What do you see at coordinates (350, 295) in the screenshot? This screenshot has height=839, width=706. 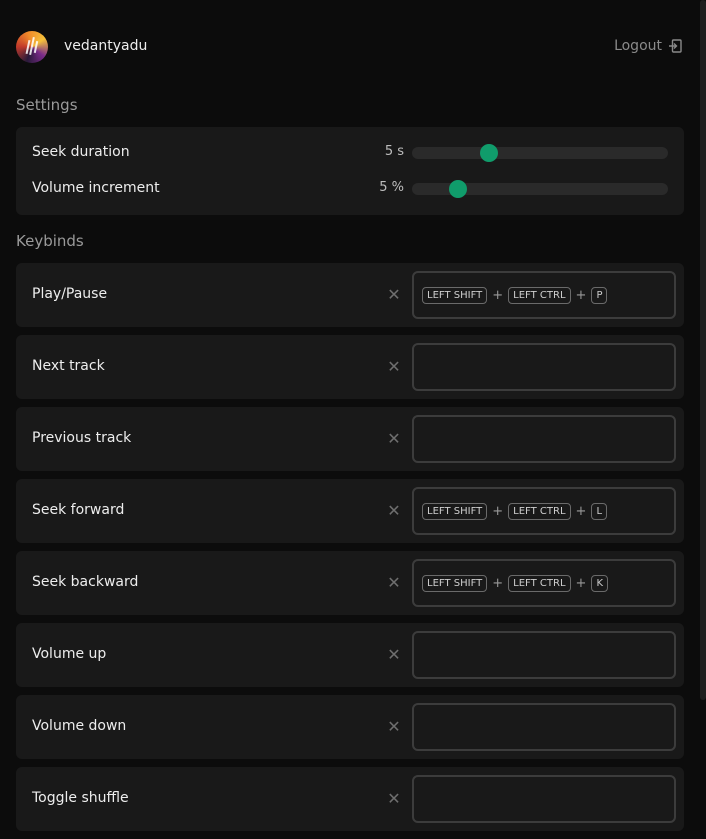 I see `keybind-row: Play/Pause ✕ LEFT SHIFT + LEFT CTRL + P` at bounding box center [350, 295].